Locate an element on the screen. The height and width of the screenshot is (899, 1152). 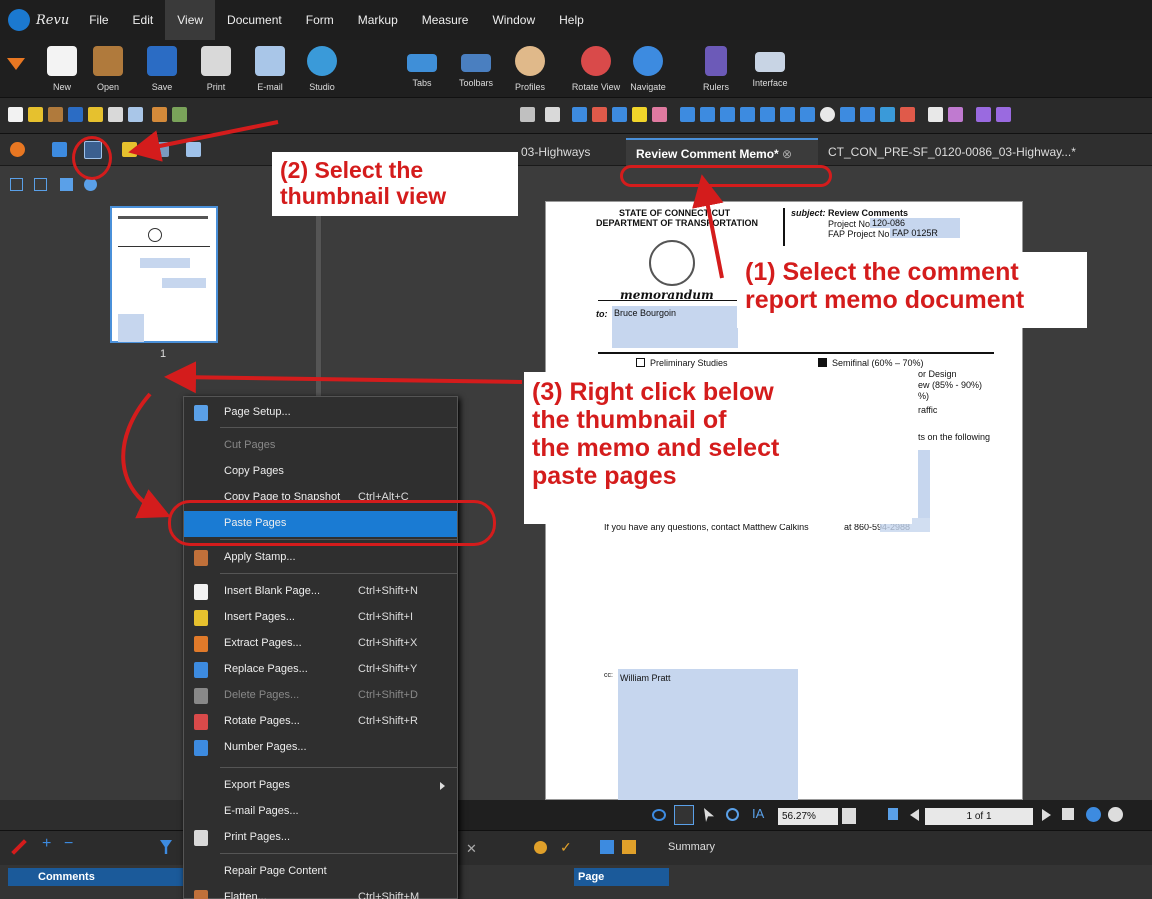
cloud-plus-tool-icon is located at coordinates (867, 114).